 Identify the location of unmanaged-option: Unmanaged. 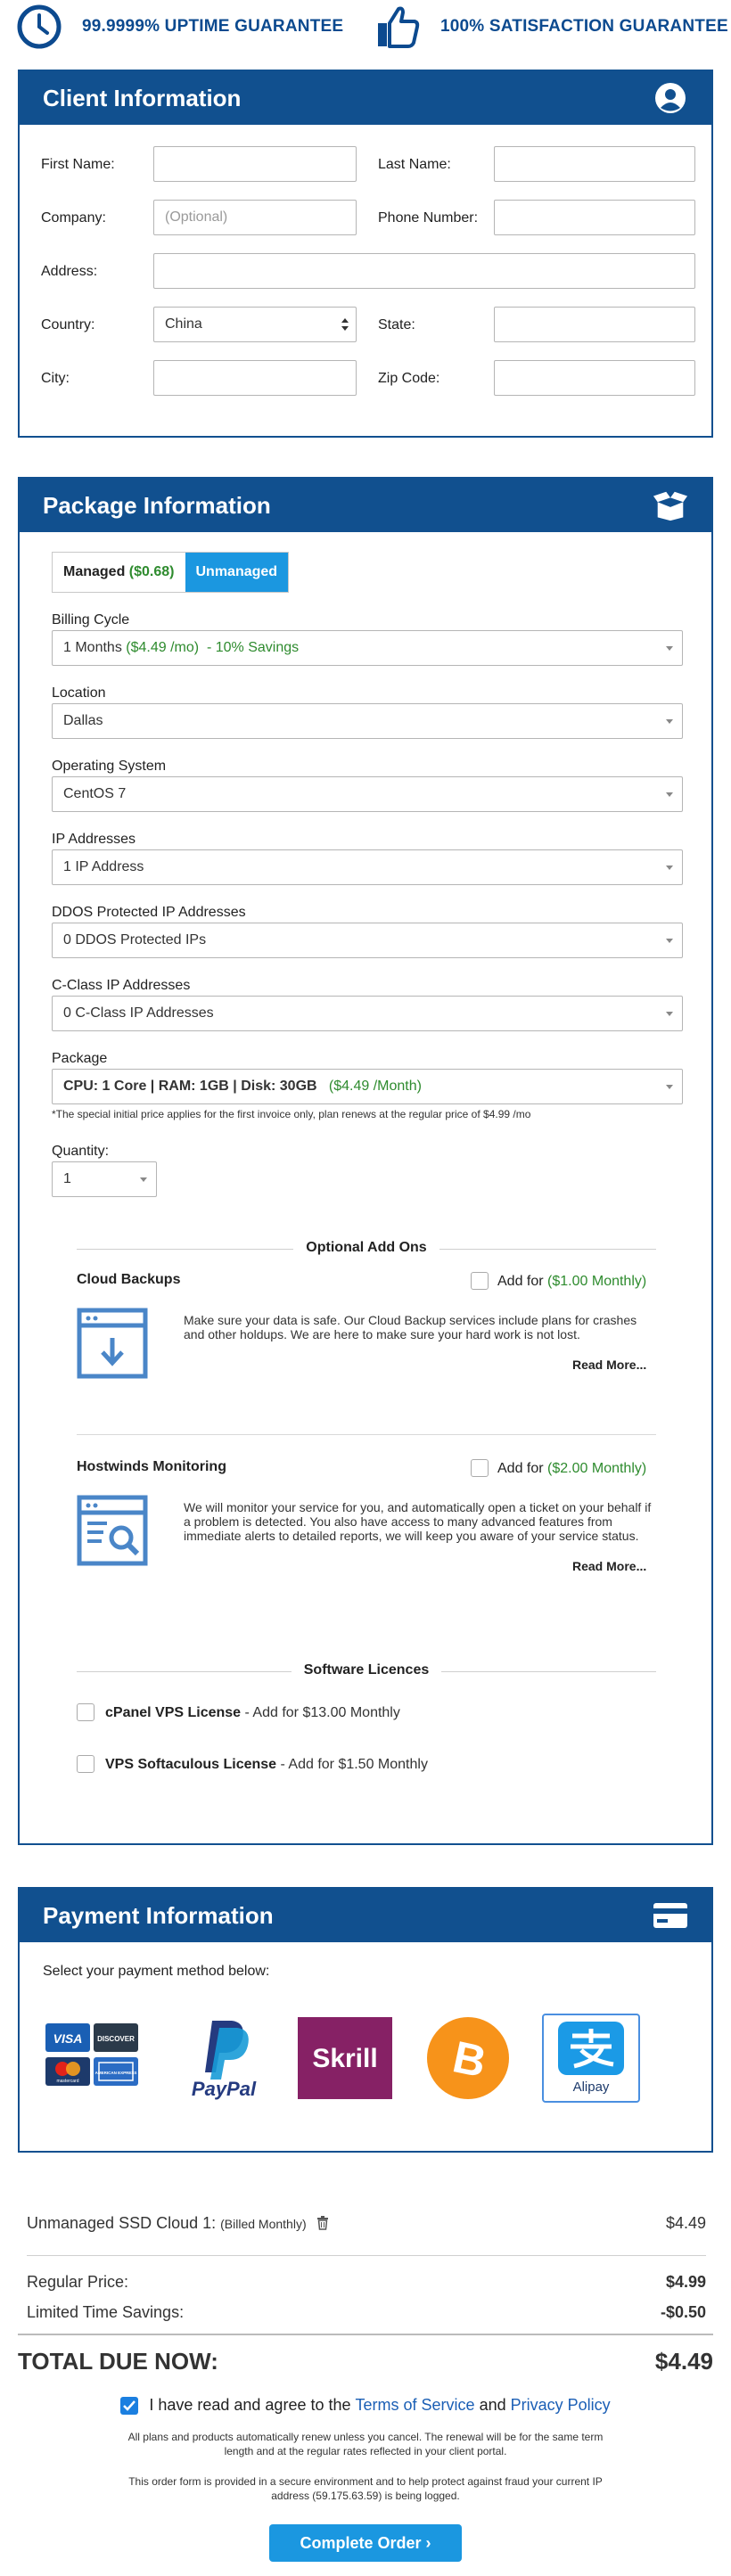
(237, 573).